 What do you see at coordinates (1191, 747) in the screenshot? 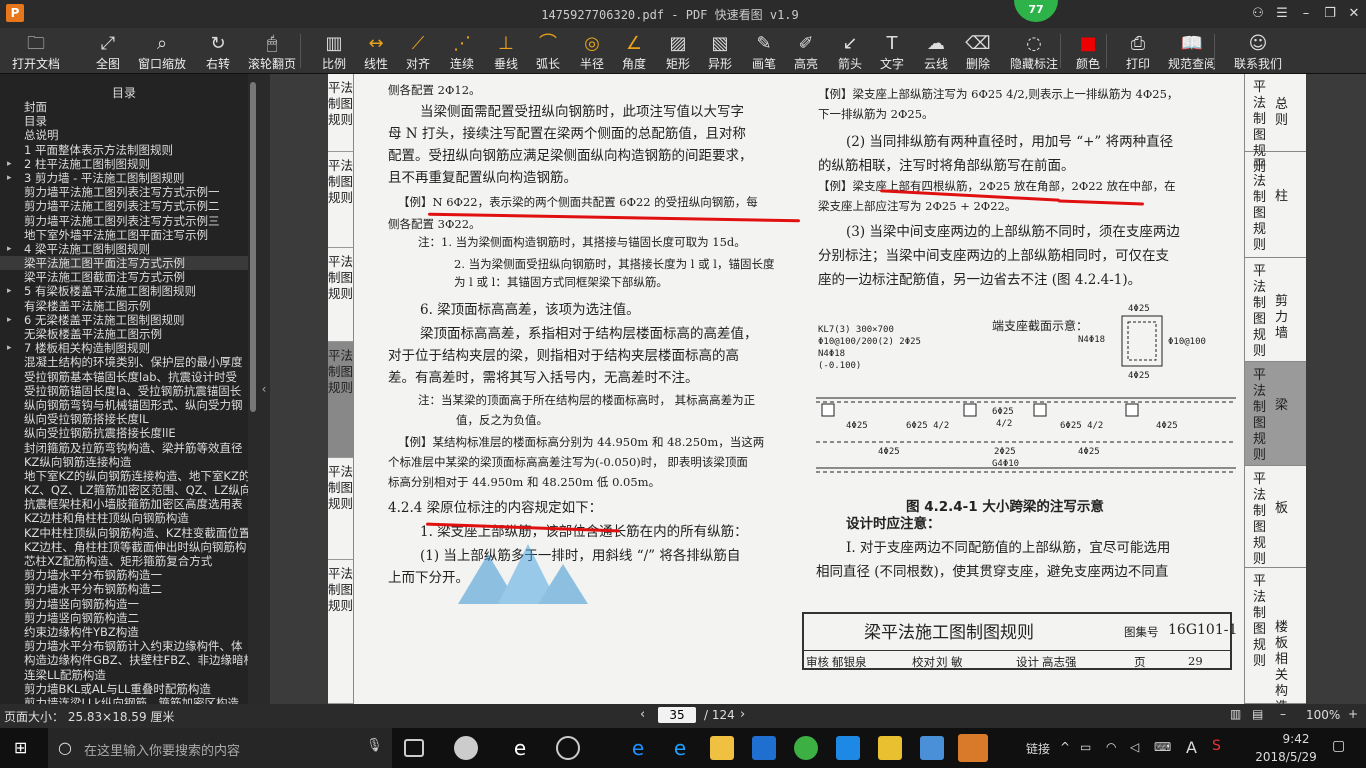
I see `input-lang: A` at bounding box center [1191, 747].